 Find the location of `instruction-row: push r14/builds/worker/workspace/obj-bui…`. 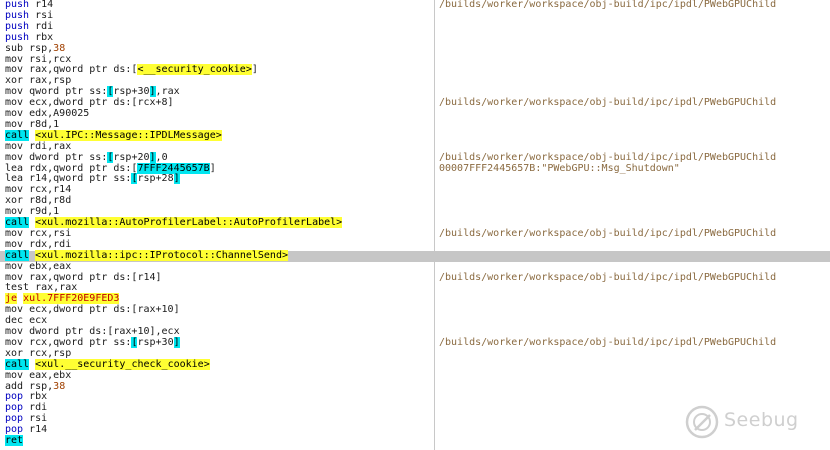

instruction-row: push r14/builds/worker/workspace/obj-bui… is located at coordinates (415, 5).